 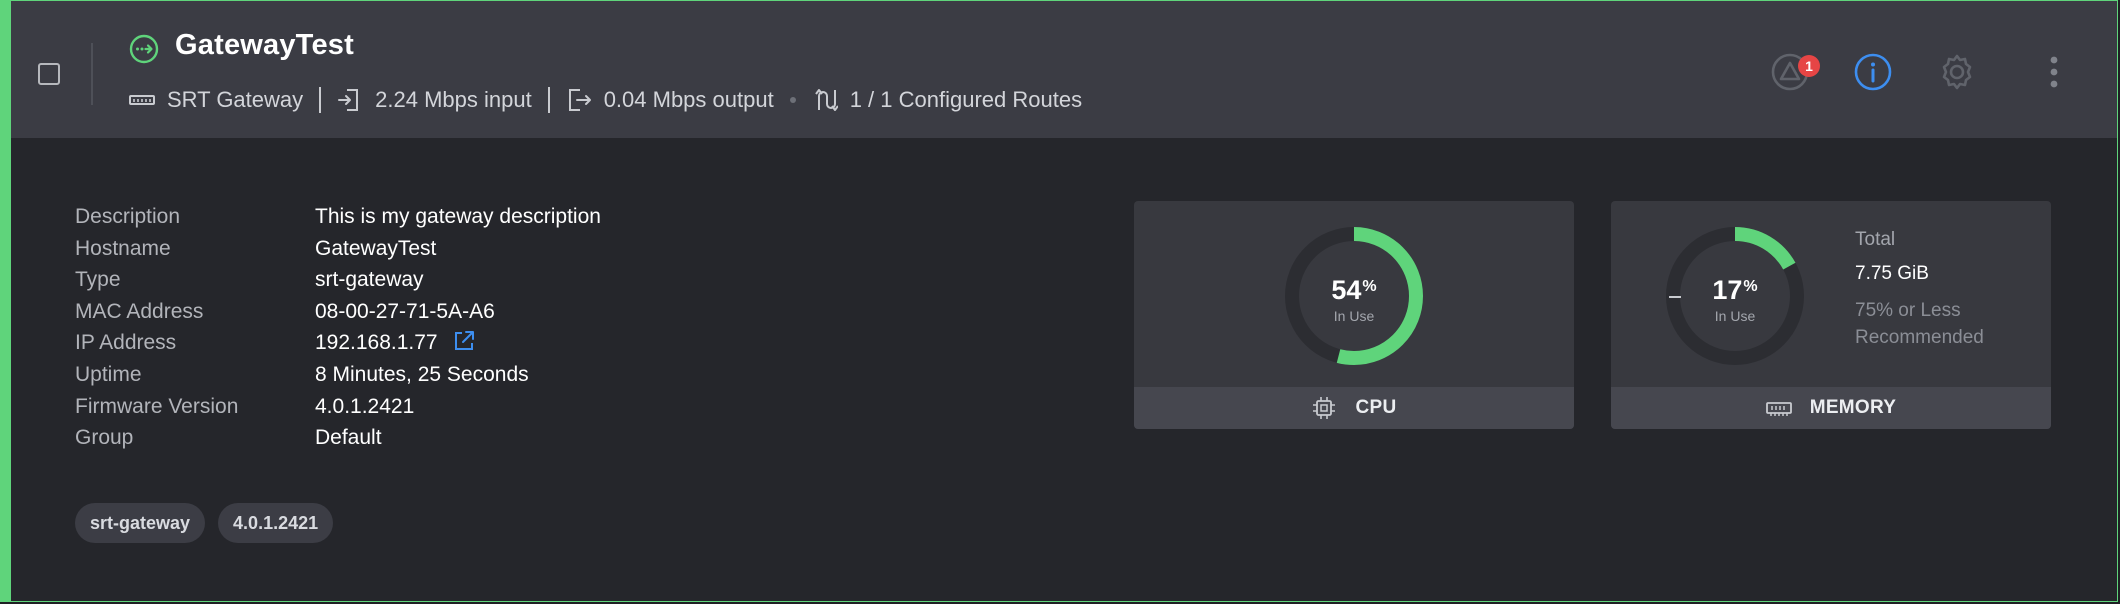 I want to click on info-icon, so click(x=1873, y=72).